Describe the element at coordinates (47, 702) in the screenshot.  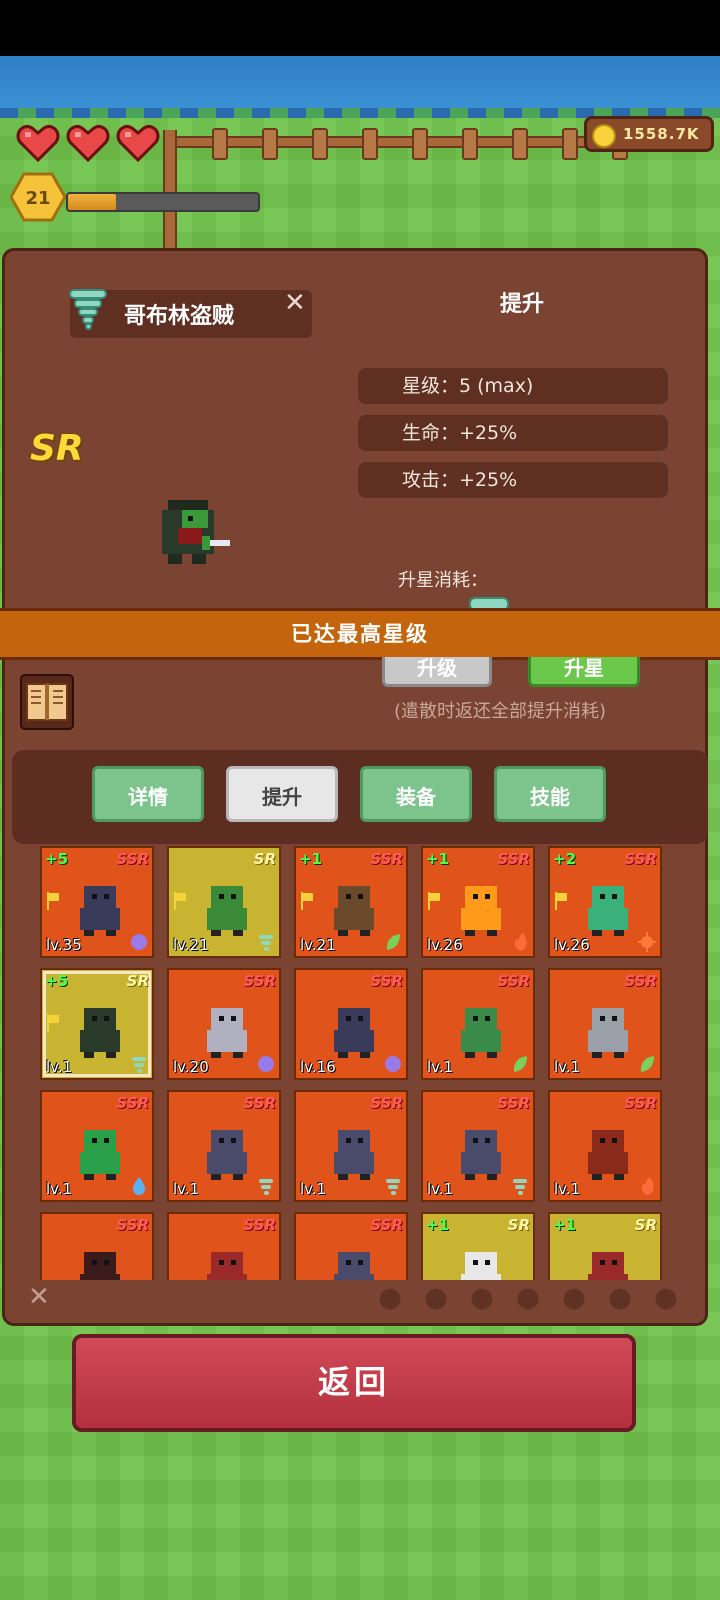
I see `book-icon` at that location.